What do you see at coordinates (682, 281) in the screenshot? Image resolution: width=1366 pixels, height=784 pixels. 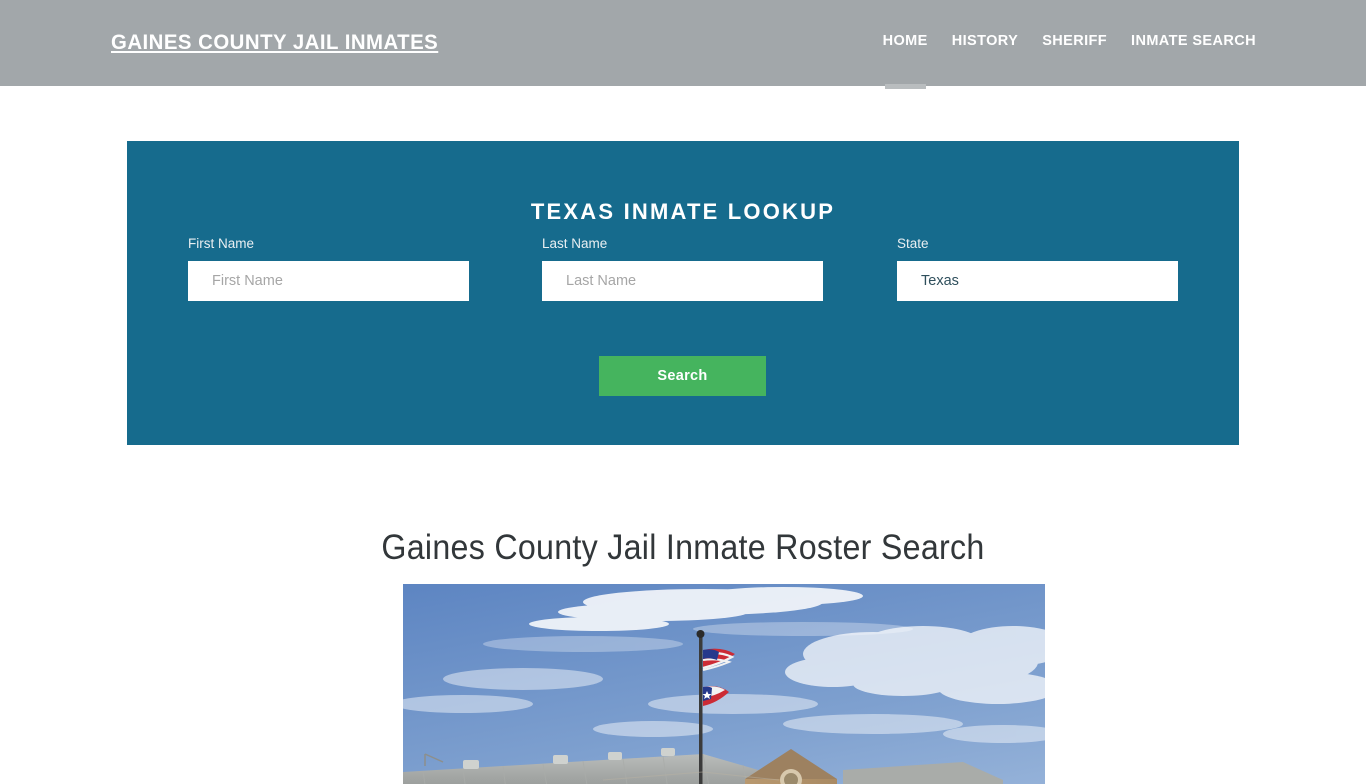 I see `last-name-input` at bounding box center [682, 281].